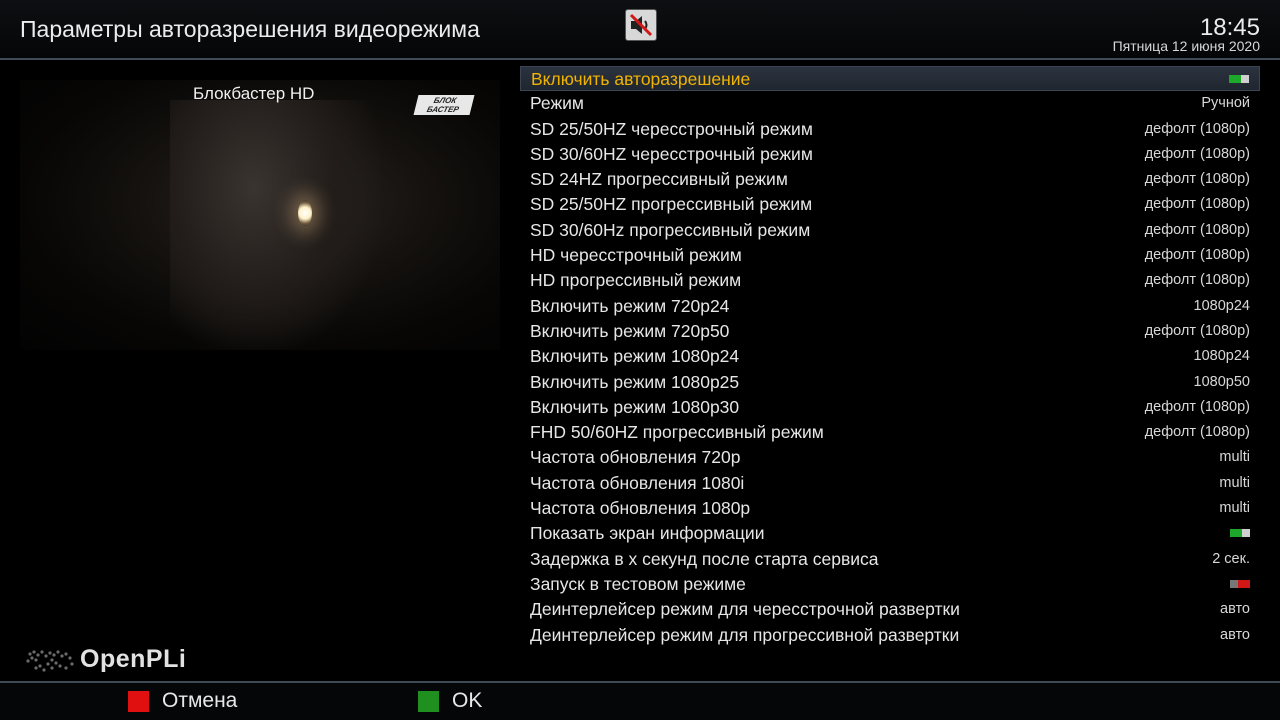 This screenshot has height=720, width=1280. Describe the element at coordinates (445, 100) in the screenshot. I see `channel-logo-line1: БЛОК` at that location.